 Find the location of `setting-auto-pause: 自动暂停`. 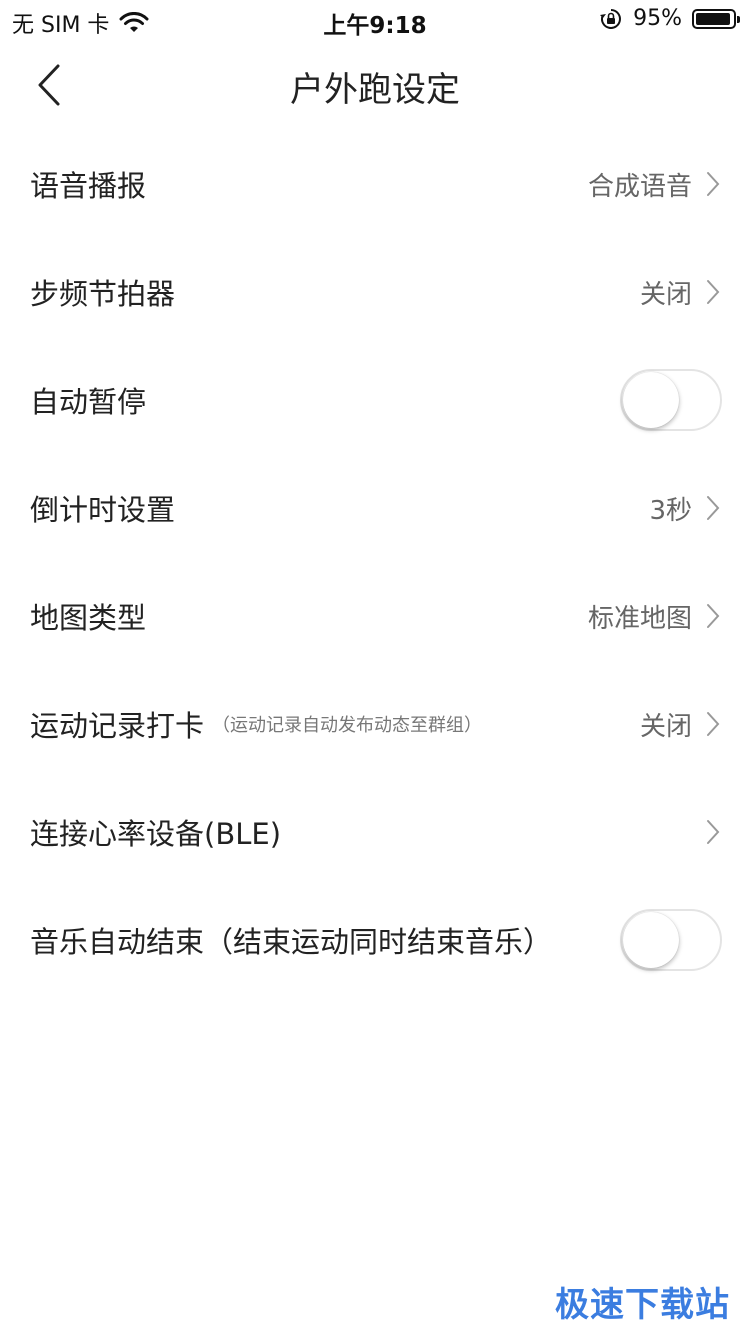

setting-auto-pause: 自动暂停 is located at coordinates (375, 400).